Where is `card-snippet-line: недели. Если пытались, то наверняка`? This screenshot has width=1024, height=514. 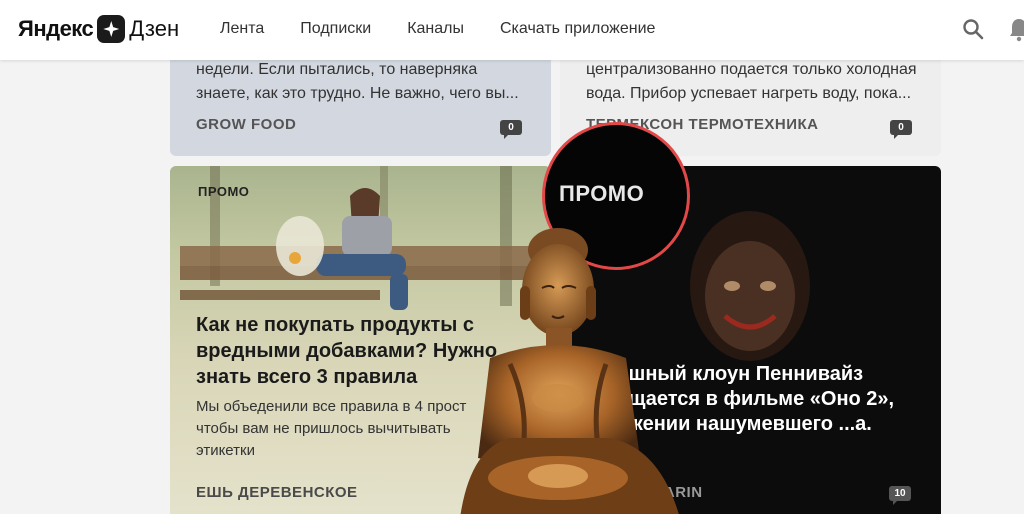 card-snippet-line: недели. Если пытались, то наверняка is located at coordinates (337, 69).